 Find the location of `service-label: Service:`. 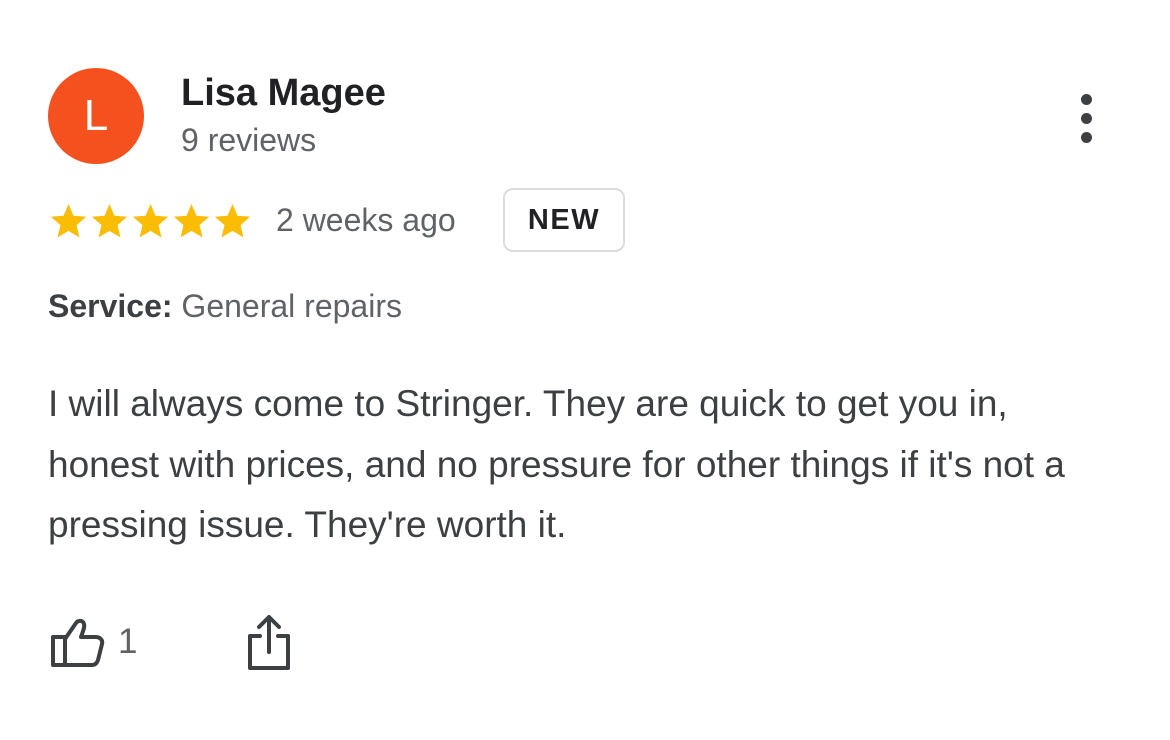

service-label: Service: is located at coordinates (110, 306).